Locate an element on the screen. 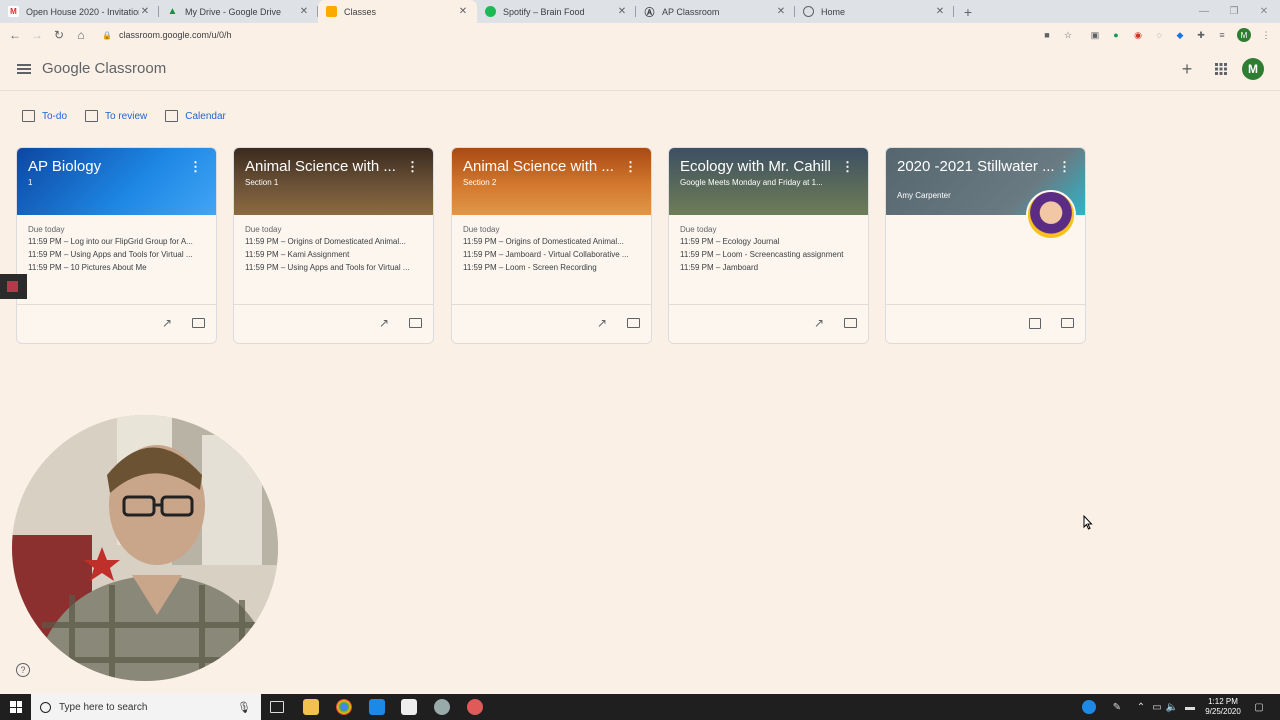 This screenshot has height=720, width=1280. browser-tab: Home ✕ is located at coordinates (874, 11).